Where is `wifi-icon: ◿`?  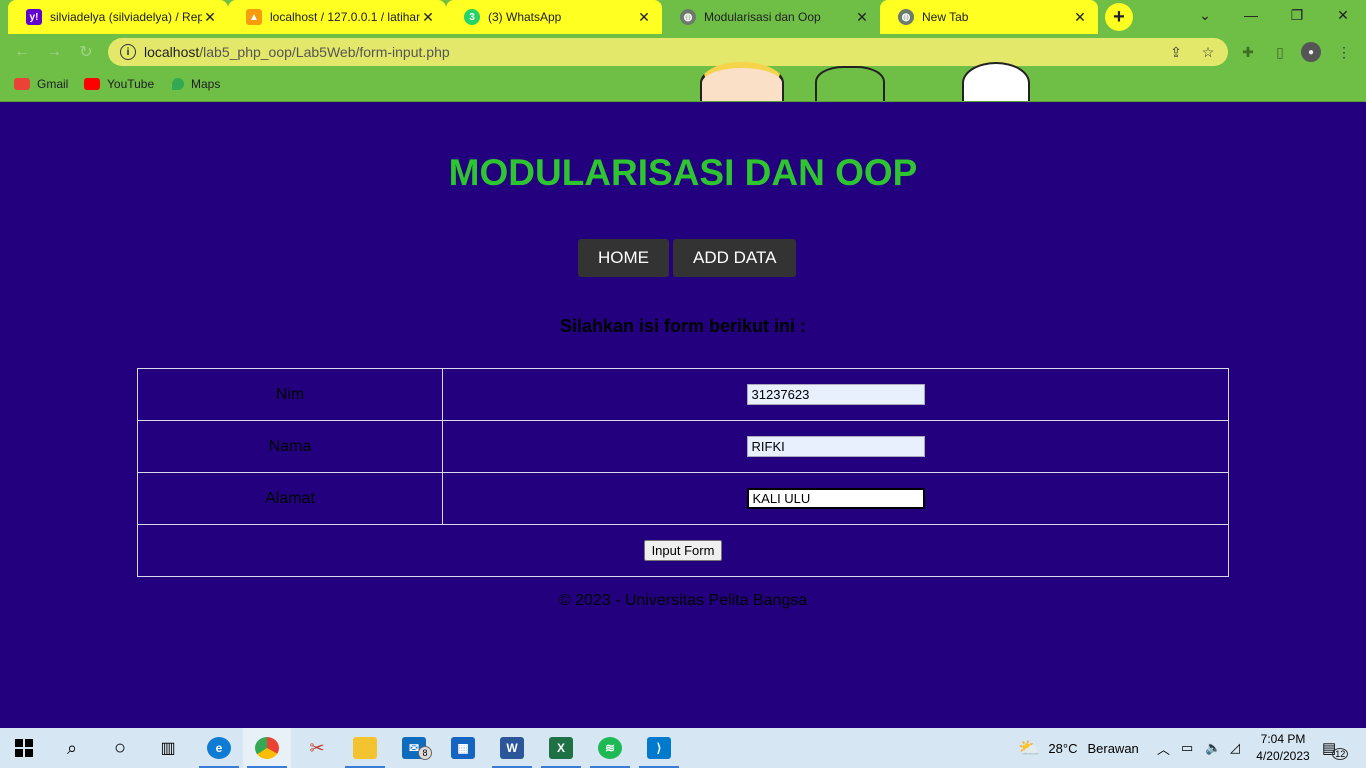
wifi-icon: ◿ is located at coordinates (1235, 748).